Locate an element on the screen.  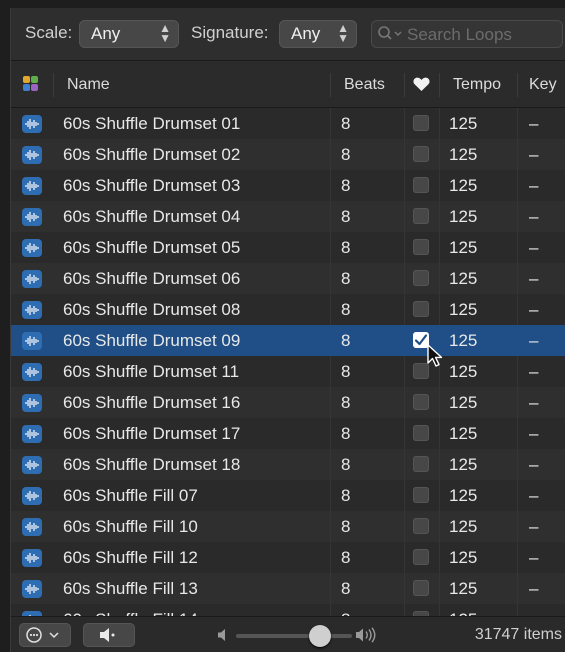
heart-icon is located at coordinates (421, 84).